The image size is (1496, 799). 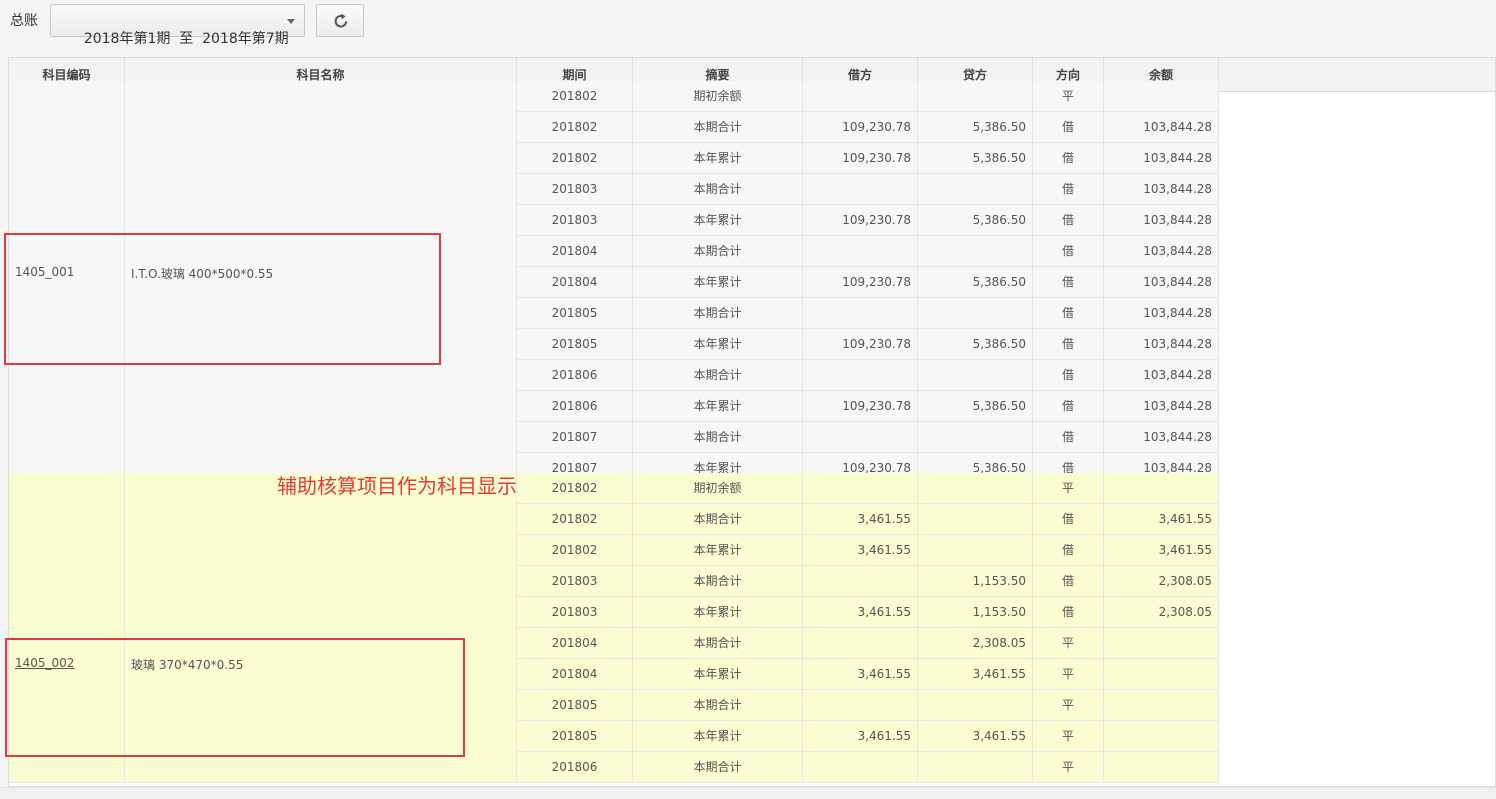 I want to click on balance-cell: 3,461.55, so click(x=1161, y=519).